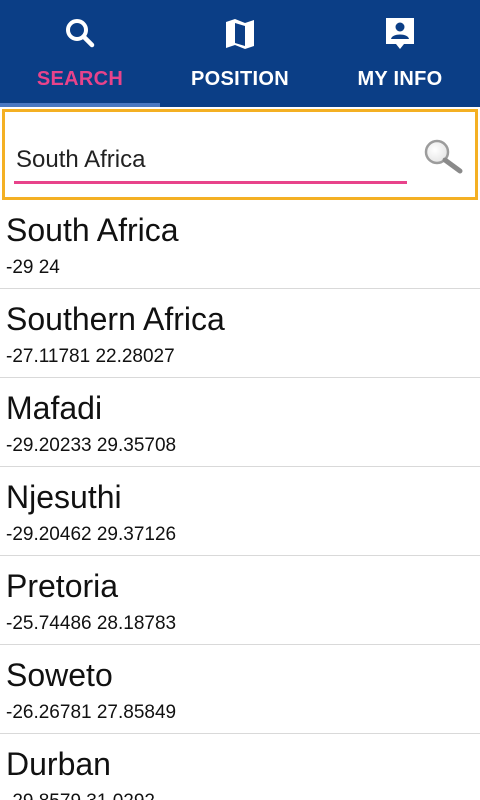  Describe the element at coordinates (90, 356) in the screenshot. I see `result-coords: -27.11781 22.28027` at that location.